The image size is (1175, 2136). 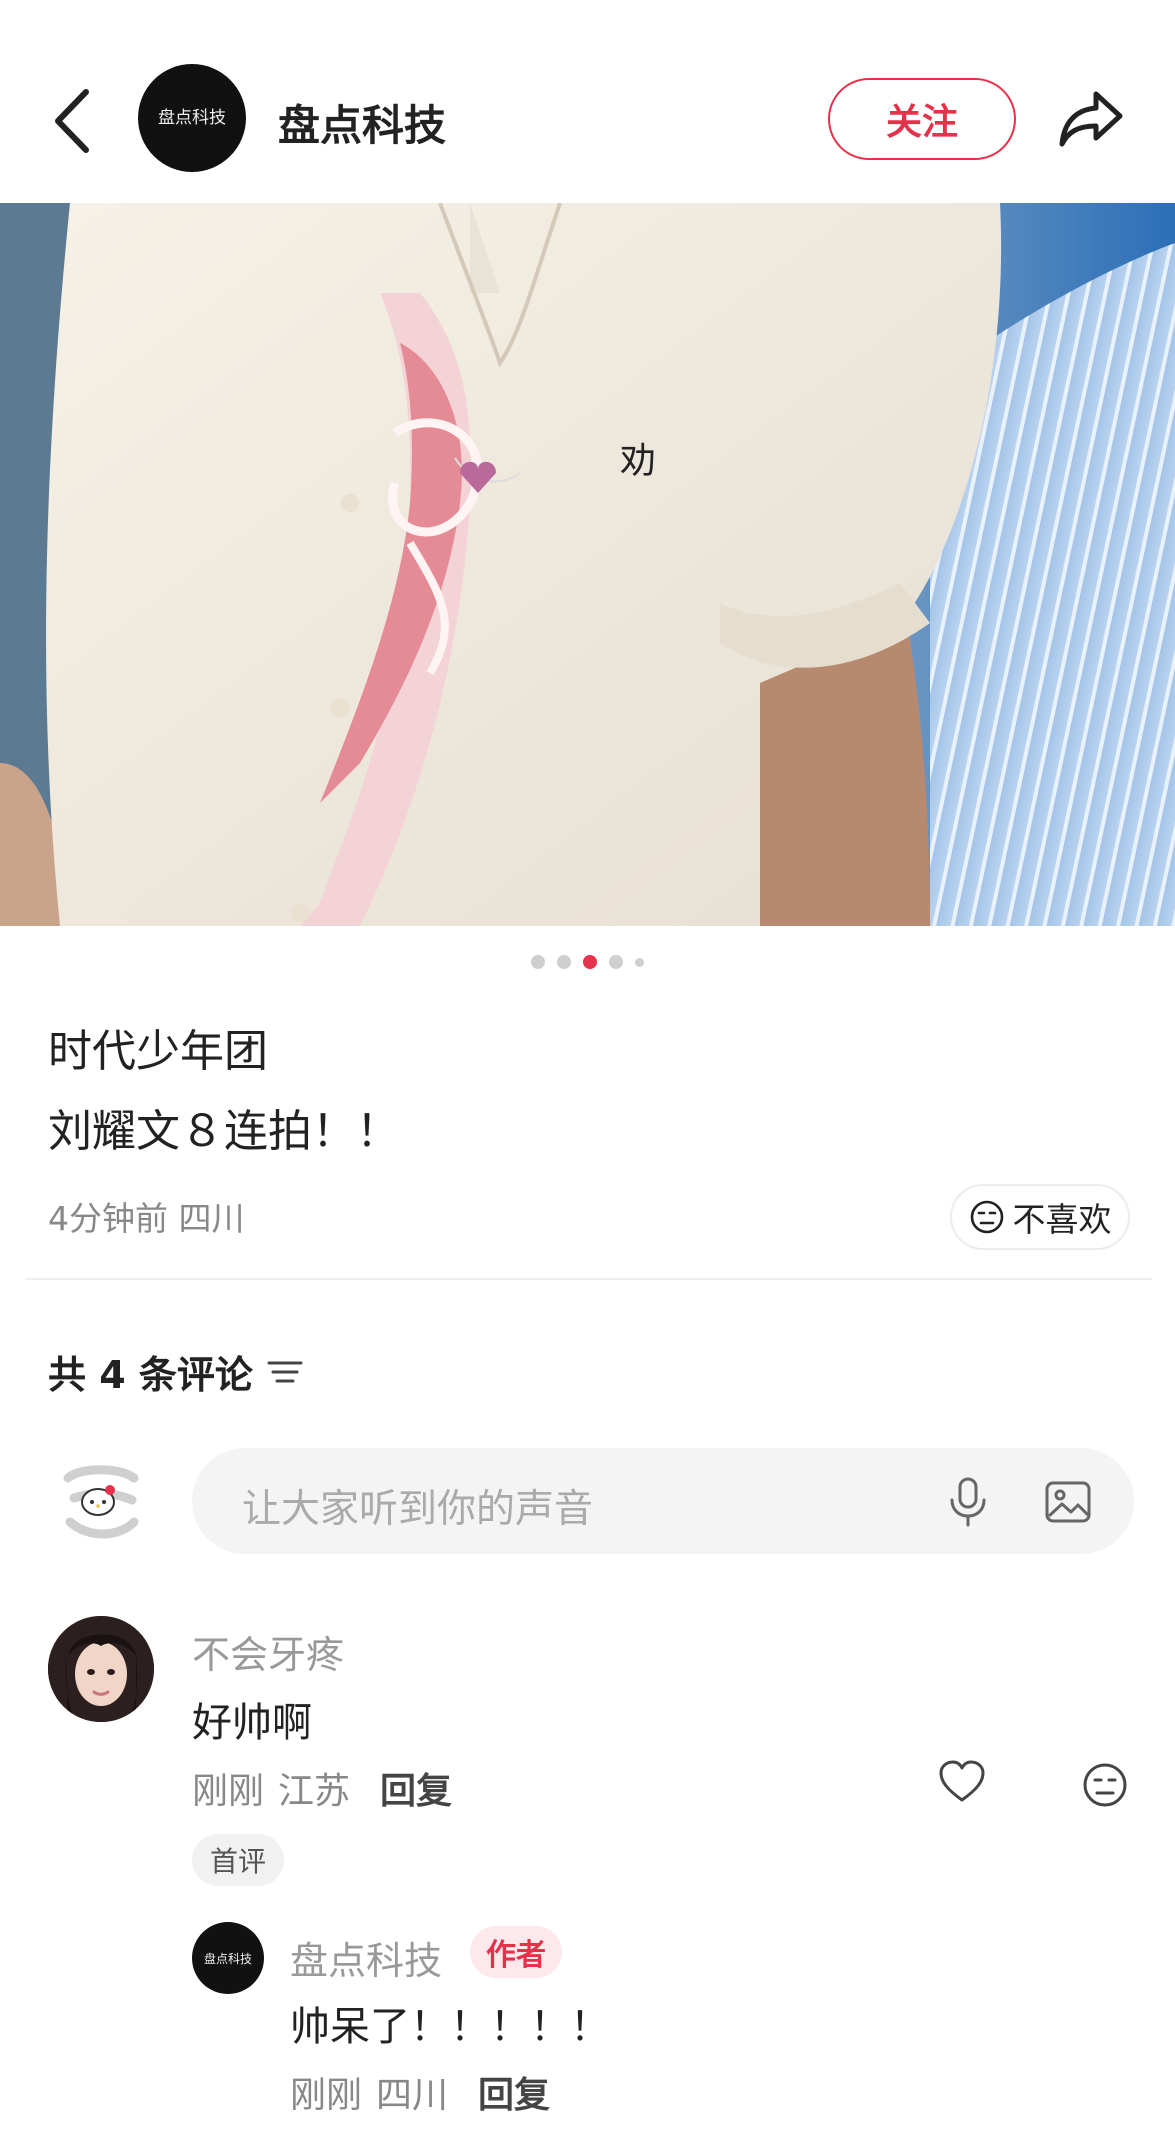 What do you see at coordinates (1062, 1219) in the screenshot?
I see `dislike-label: 不喜欢` at bounding box center [1062, 1219].